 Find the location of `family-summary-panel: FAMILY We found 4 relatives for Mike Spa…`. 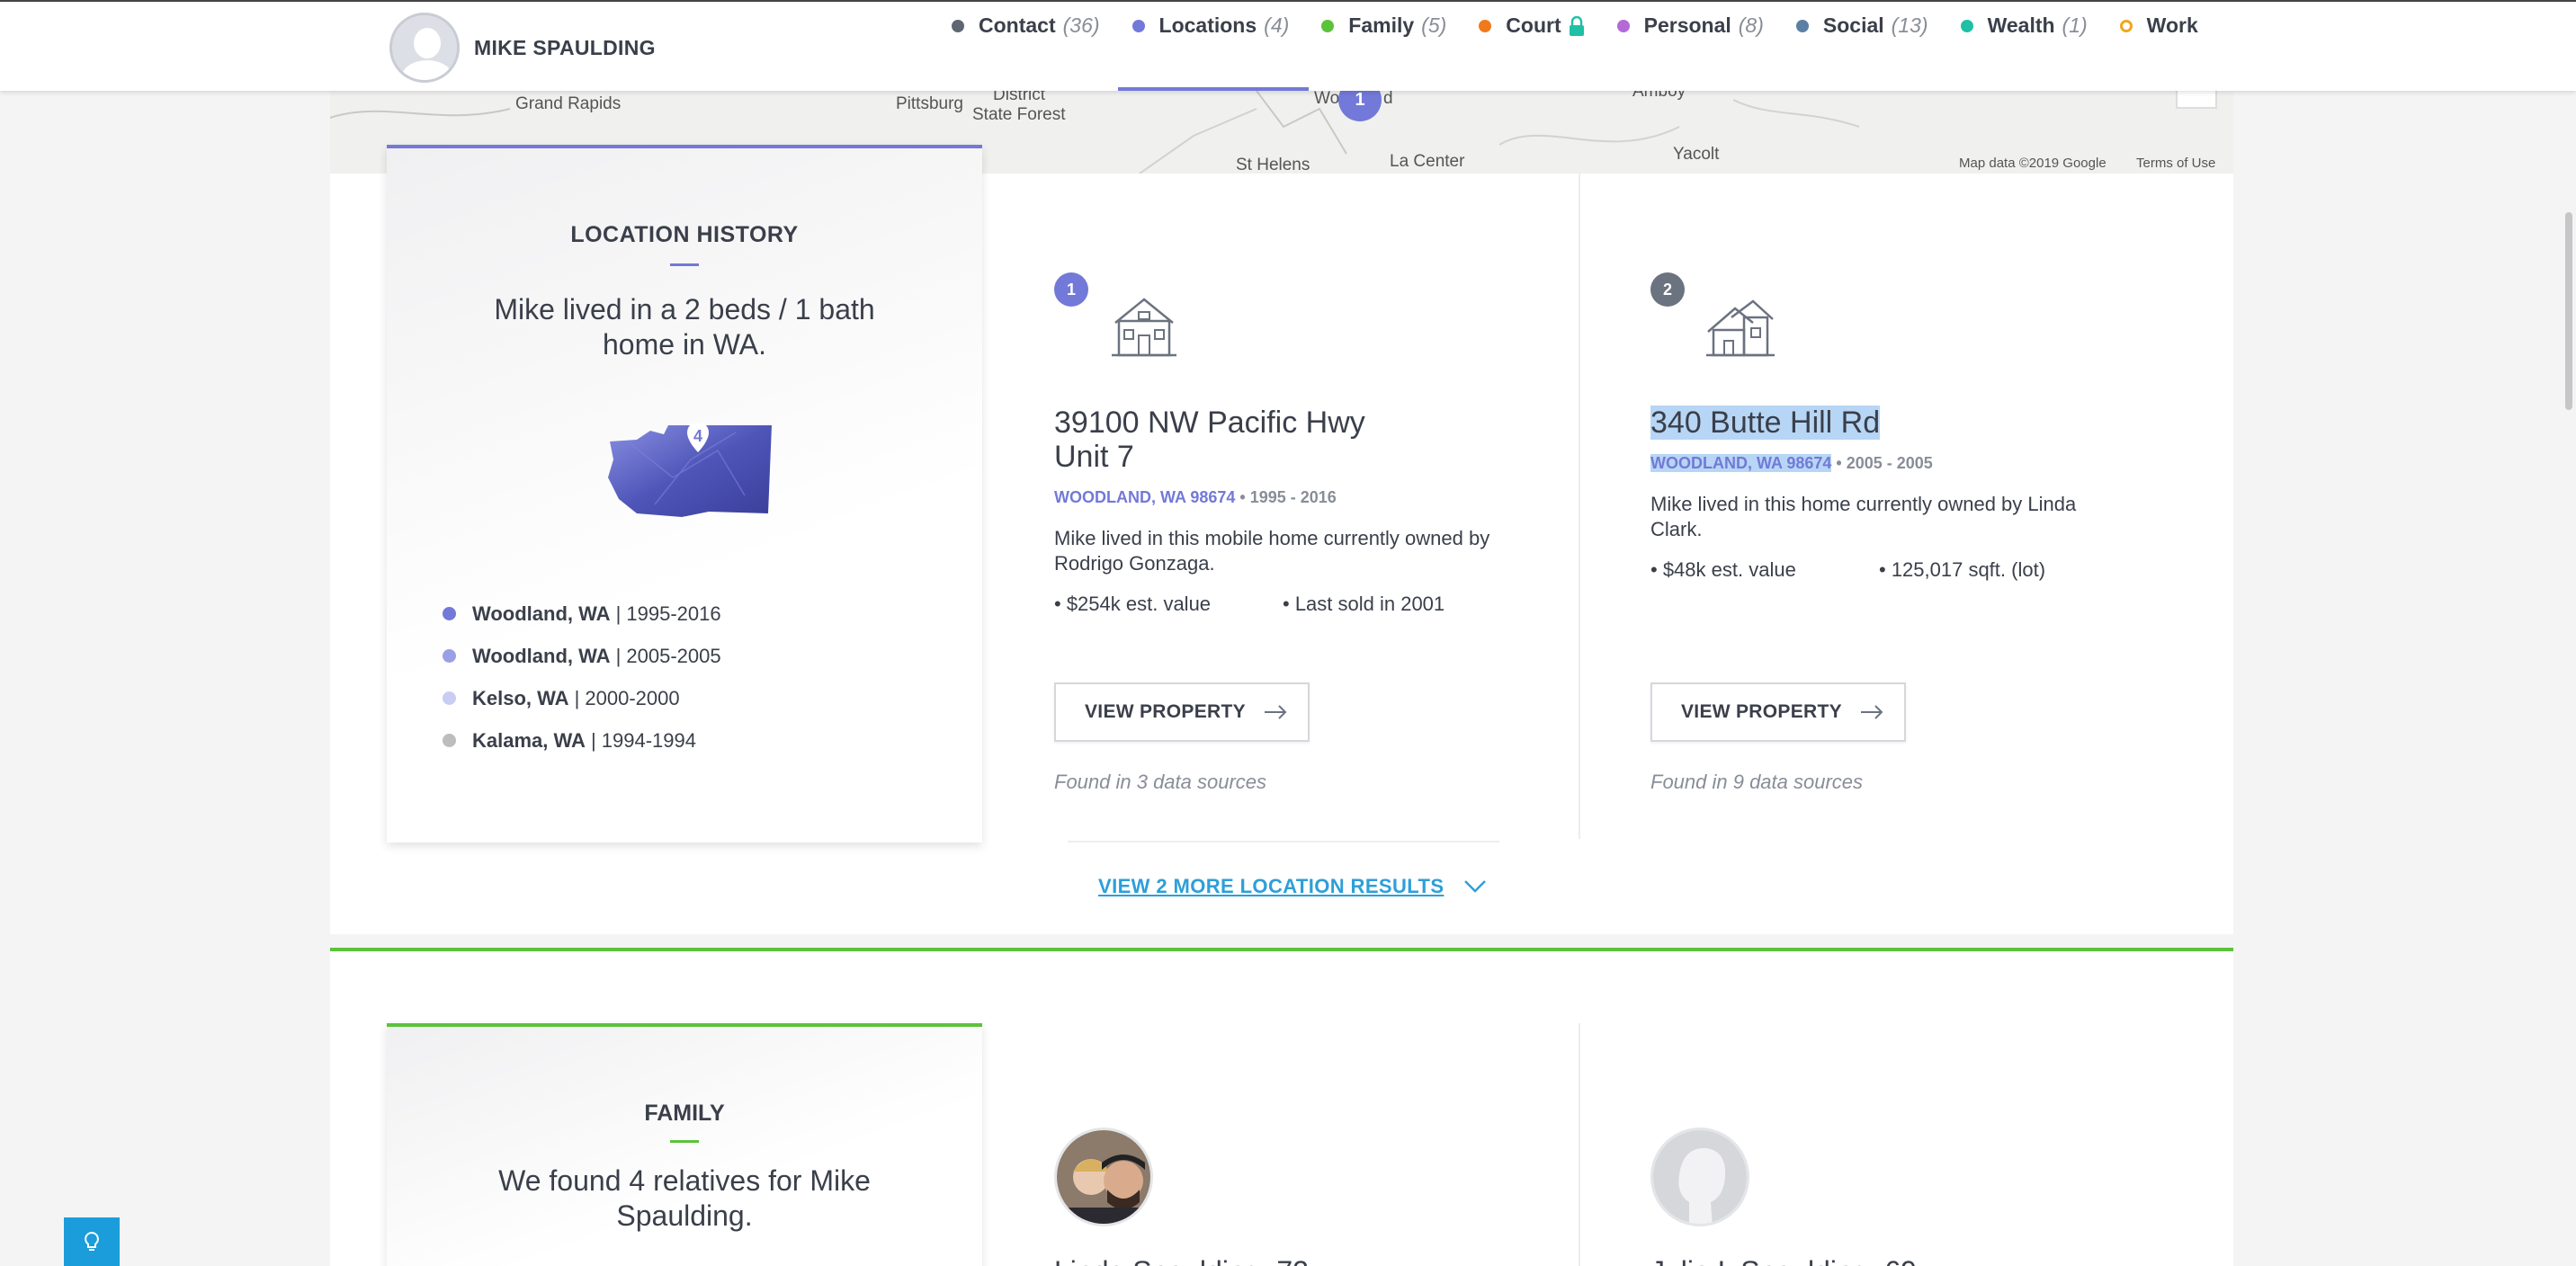

family-summary-panel: FAMILY We found 4 relatives for Mike Spa… is located at coordinates (684, 1144).